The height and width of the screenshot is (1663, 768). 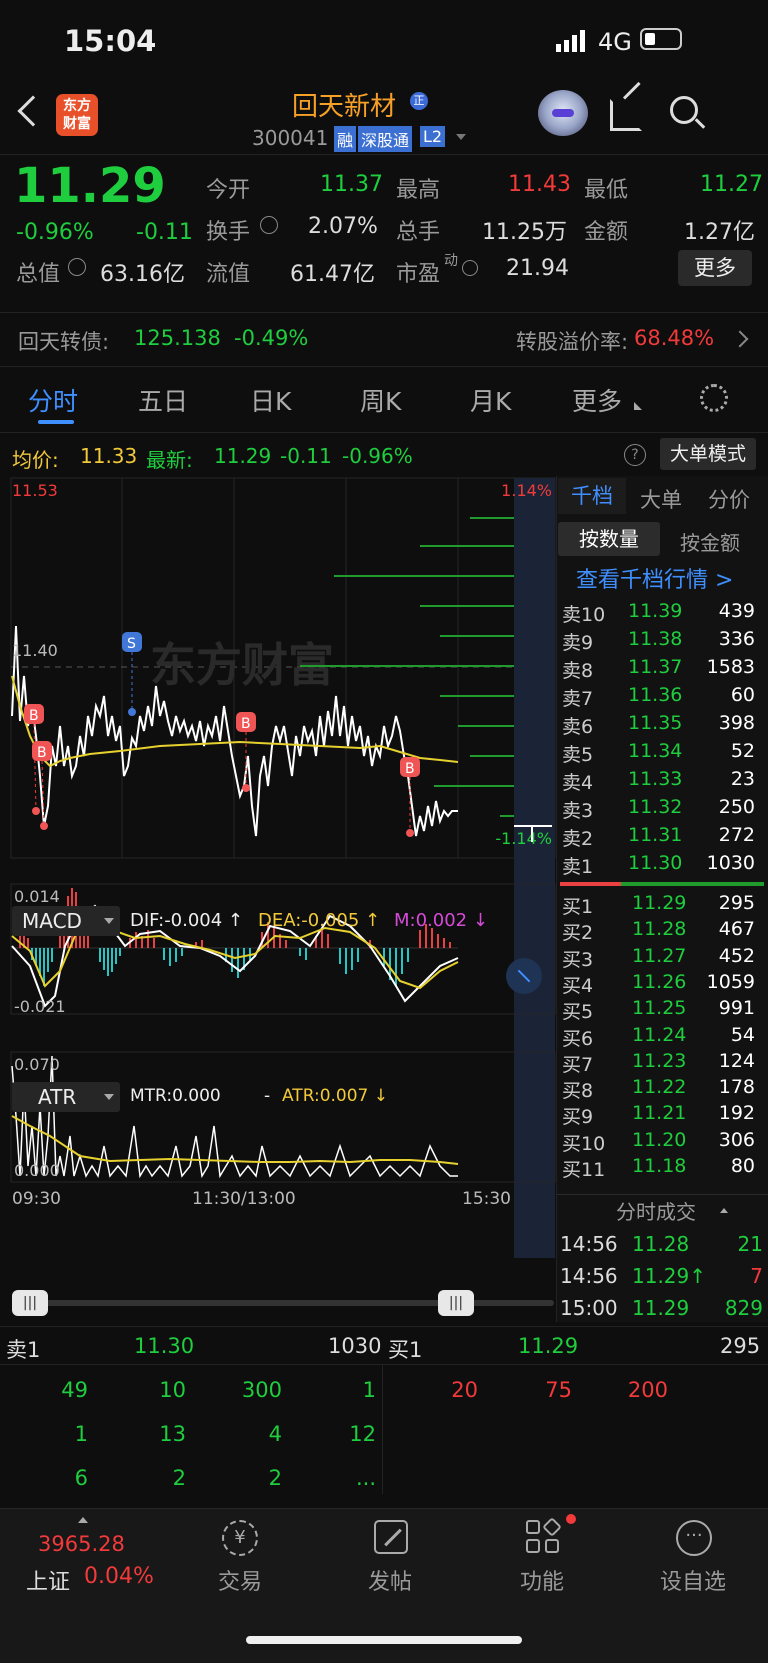 I want to click on macd-top-label: 0.014, so click(x=37, y=896).